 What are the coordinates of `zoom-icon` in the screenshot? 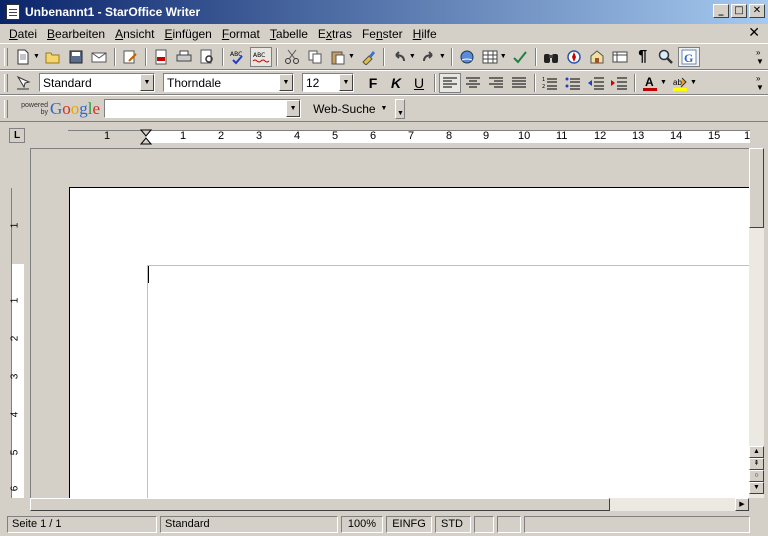 It's located at (666, 57).